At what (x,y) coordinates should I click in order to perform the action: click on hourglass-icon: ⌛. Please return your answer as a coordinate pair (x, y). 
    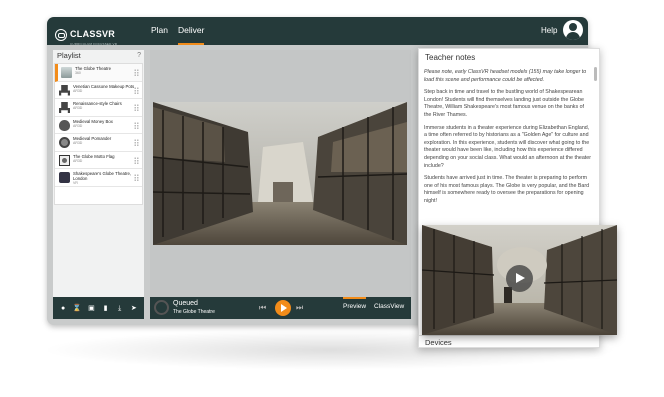
    Looking at the image, I should click on (77, 308).